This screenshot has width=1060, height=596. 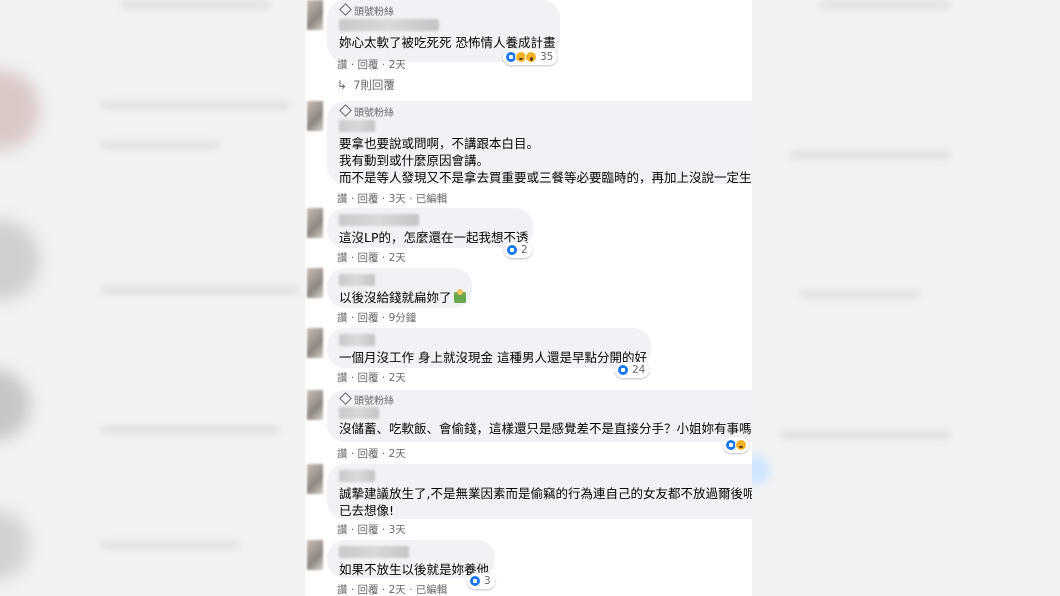 What do you see at coordinates (367, 510) in the screenshot?
I see `comment-text: 已去想像!` at bounding box center [367, 510].